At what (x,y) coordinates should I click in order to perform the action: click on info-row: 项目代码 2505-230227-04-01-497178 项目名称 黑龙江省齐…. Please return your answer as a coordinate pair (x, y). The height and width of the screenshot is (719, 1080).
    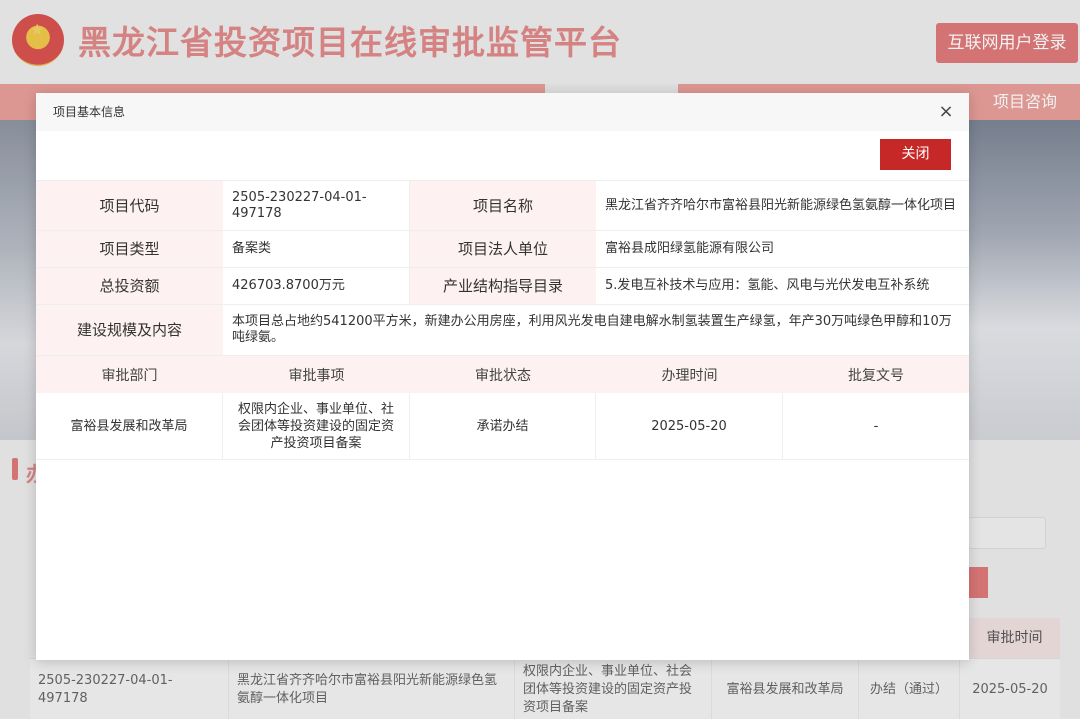
    Looking at the image, I should click on (502, 205).